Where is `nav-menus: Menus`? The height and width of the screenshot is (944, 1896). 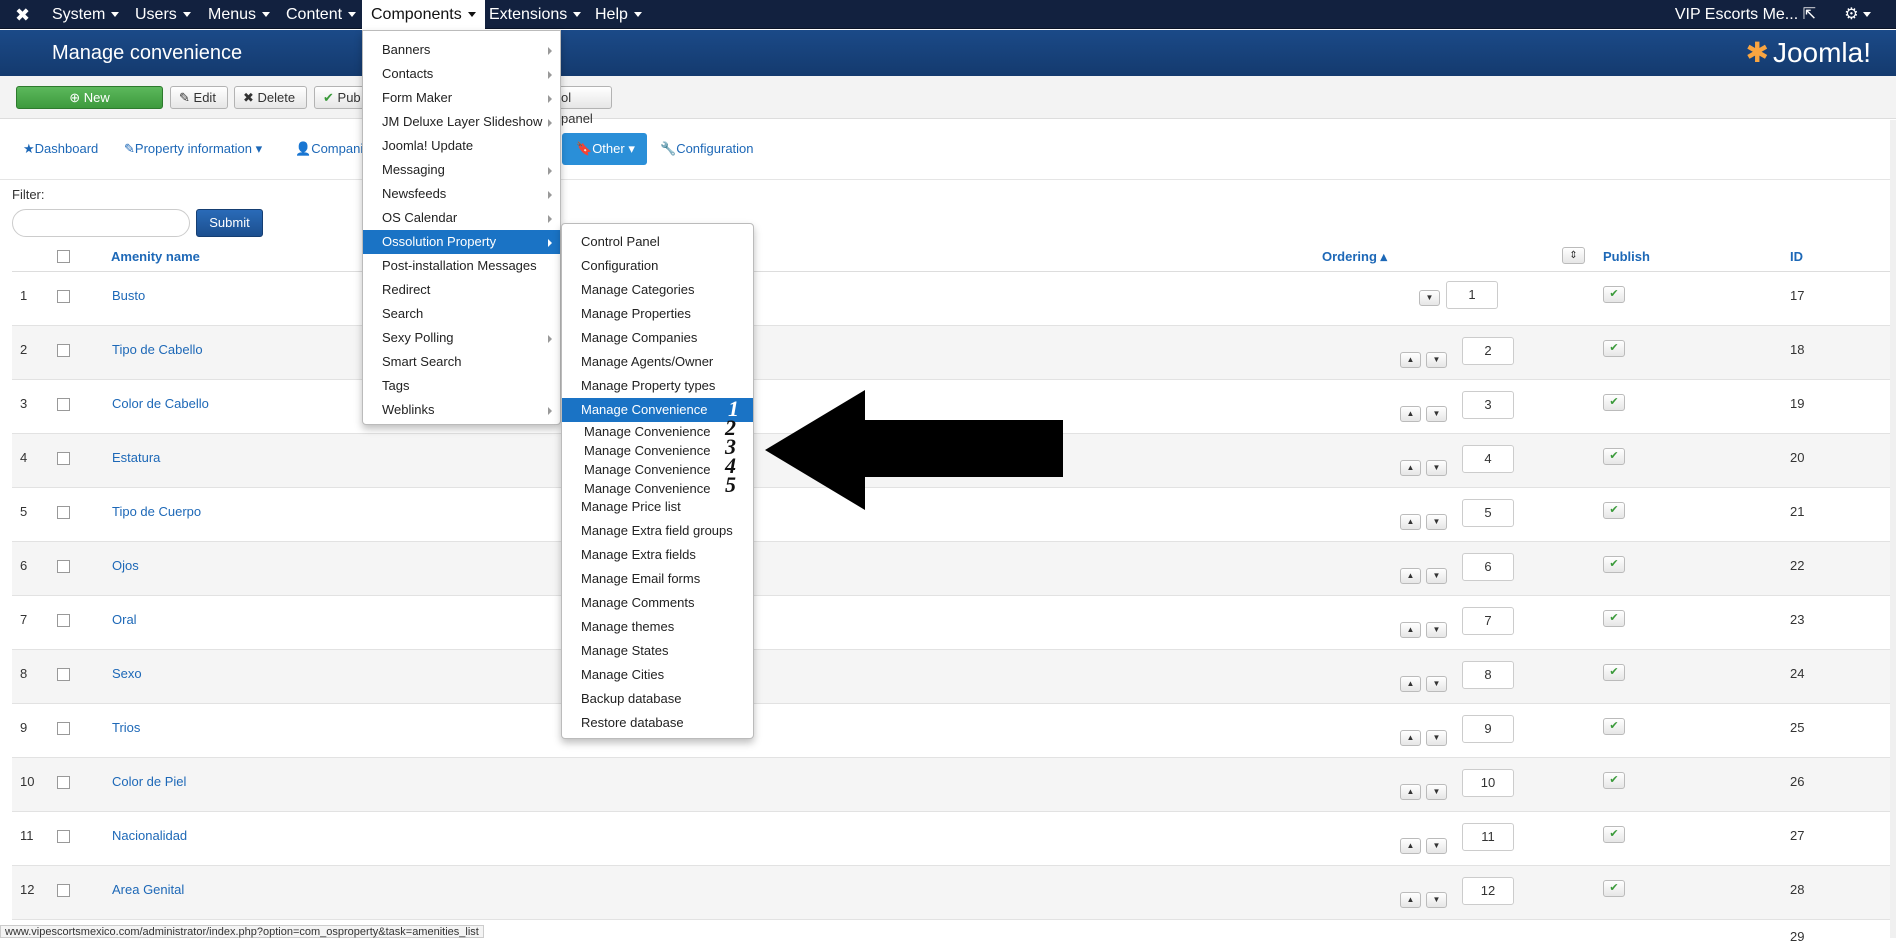
nav-menus: Menus is located at coordinates (239, 14).